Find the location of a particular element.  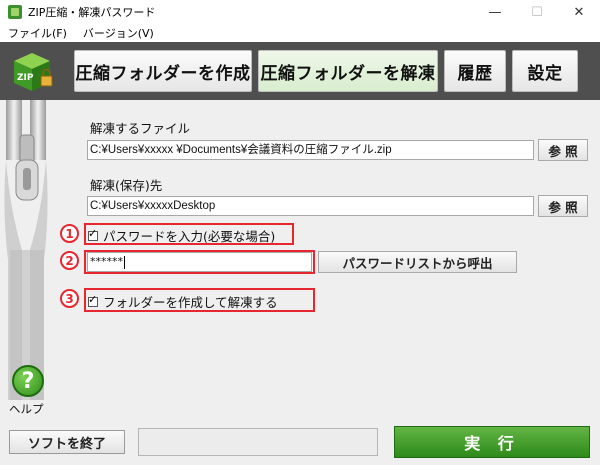

browse-destination-button: 参 照 is located at coordinates (563, 206).